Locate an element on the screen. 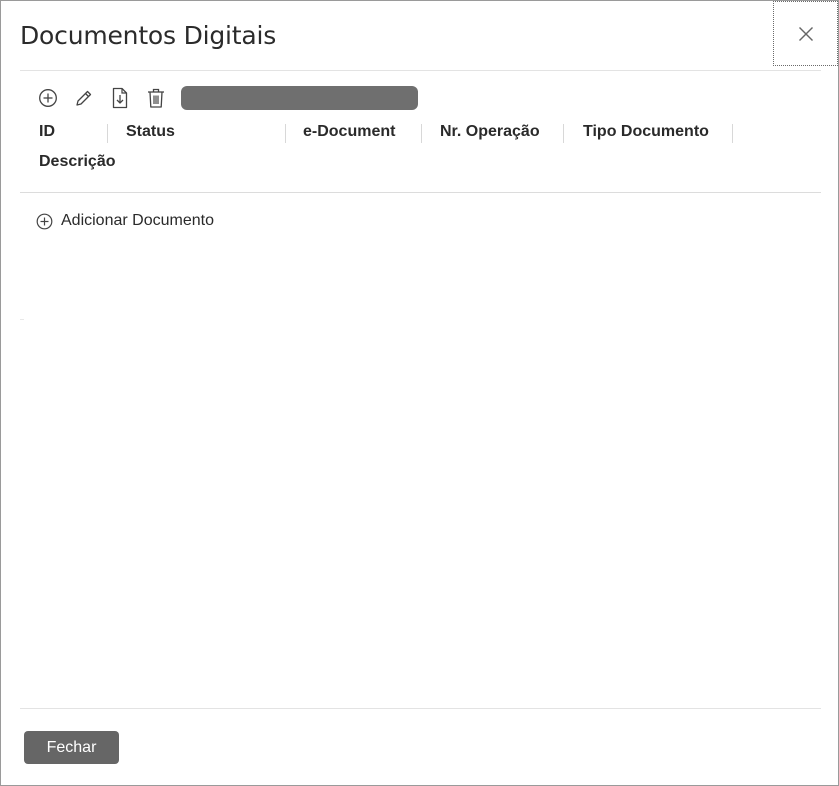  search-input is located at coordinates (299, 98).